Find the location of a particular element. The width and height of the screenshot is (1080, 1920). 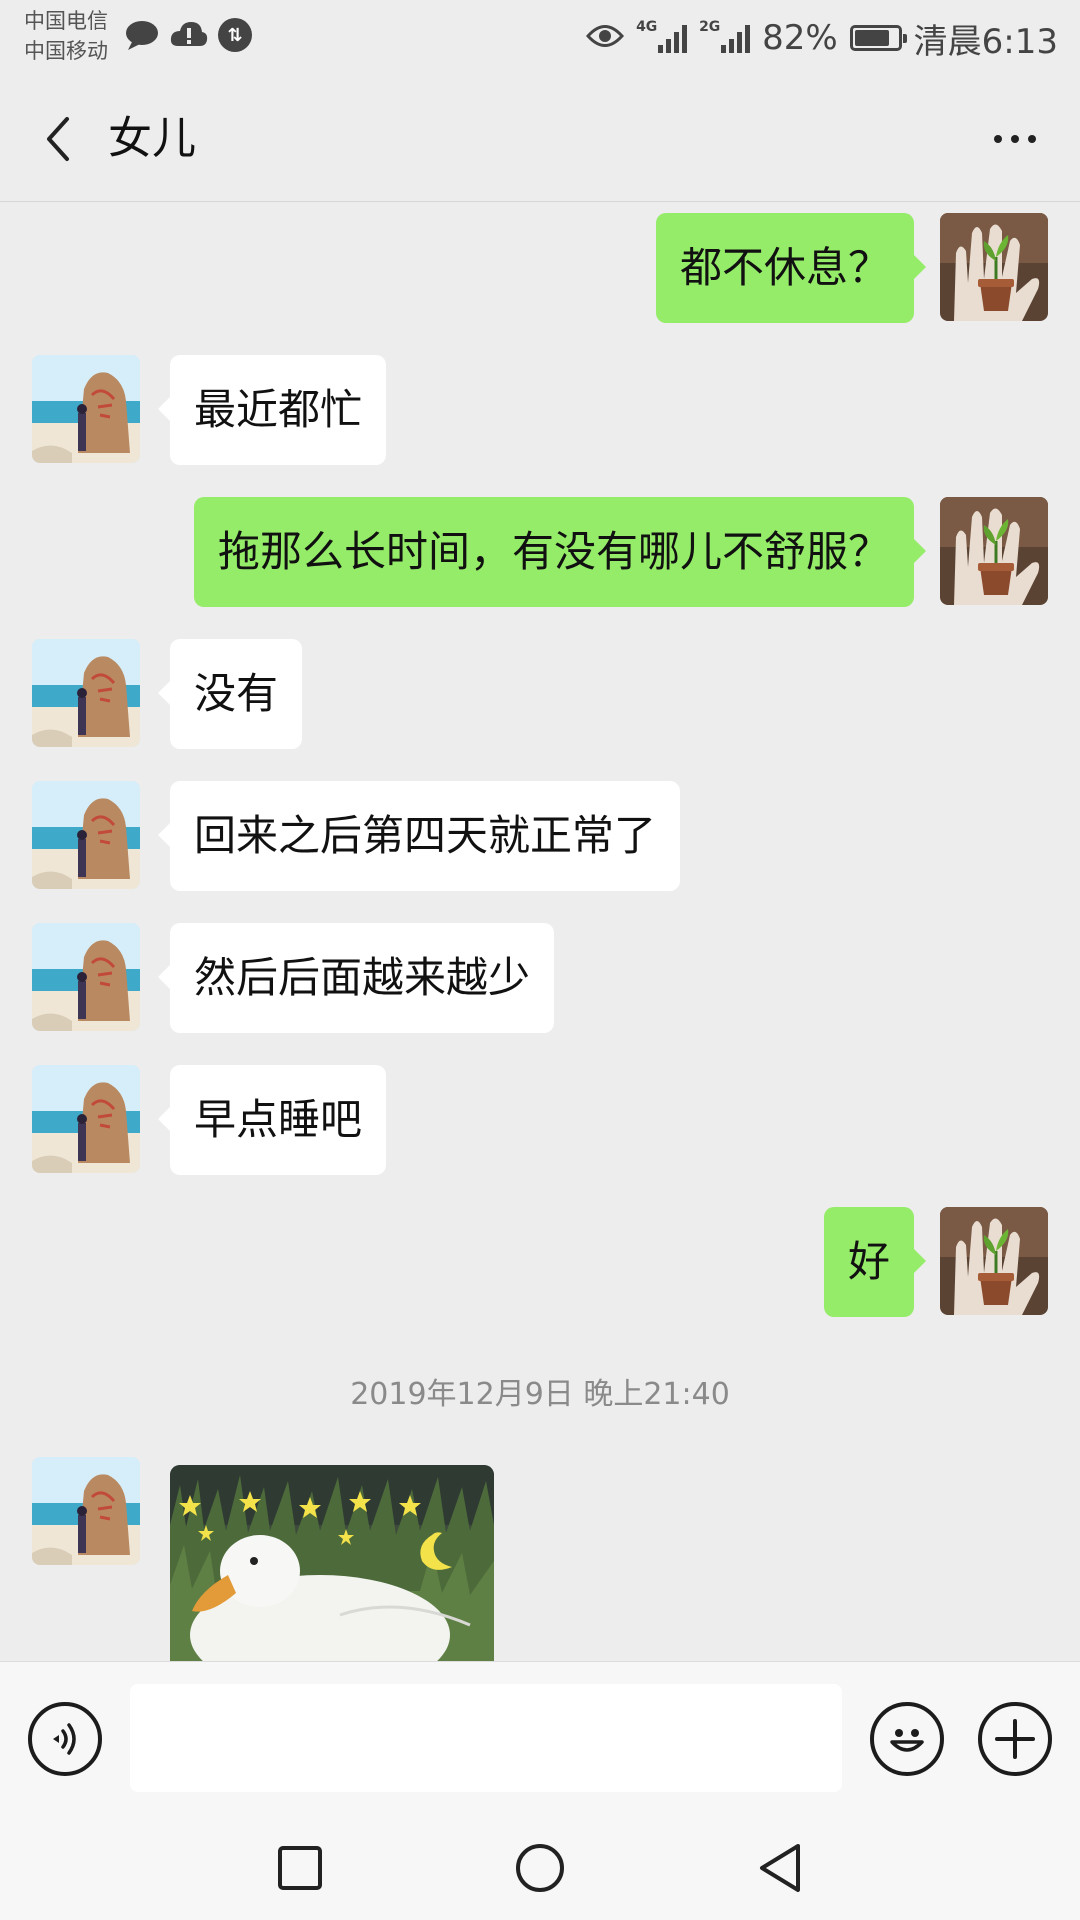

battery-percent: 82% is located at coordinates (800, 38).